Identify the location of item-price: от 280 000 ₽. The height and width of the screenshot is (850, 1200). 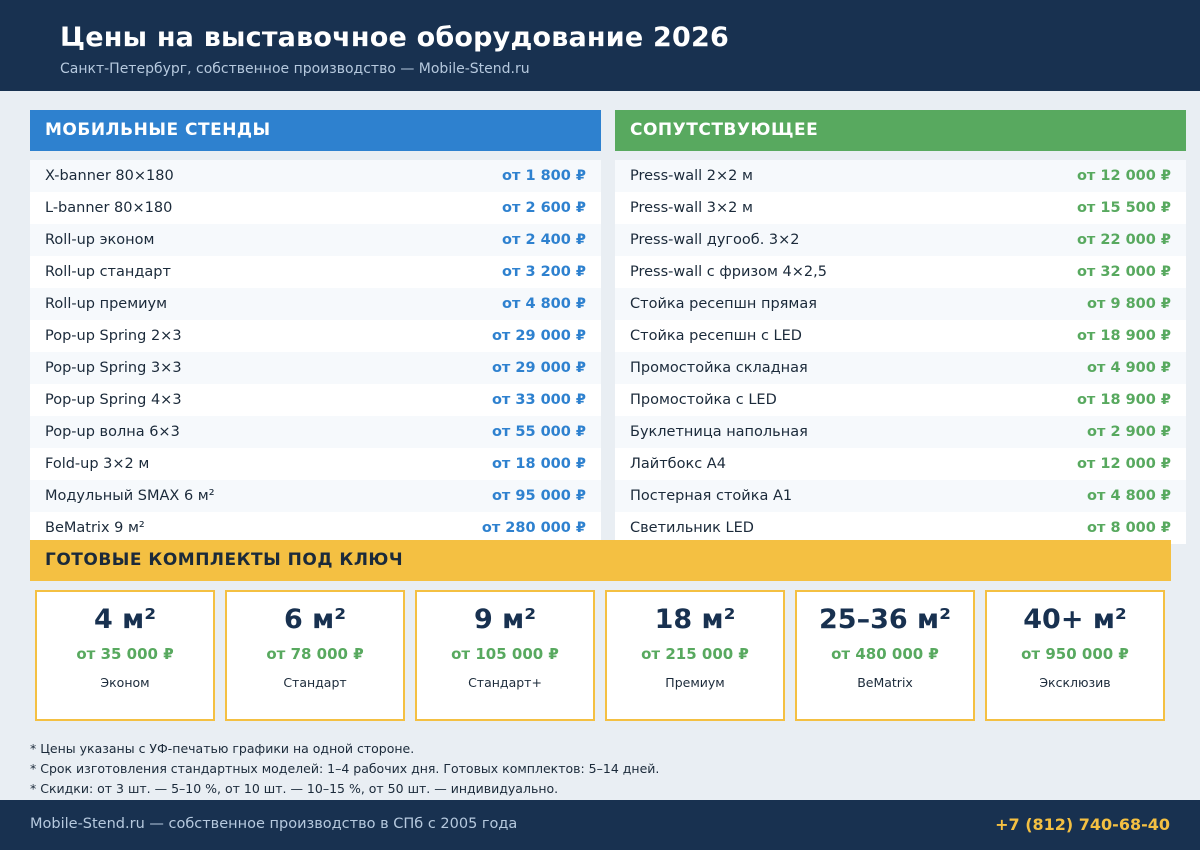
(533, 528).